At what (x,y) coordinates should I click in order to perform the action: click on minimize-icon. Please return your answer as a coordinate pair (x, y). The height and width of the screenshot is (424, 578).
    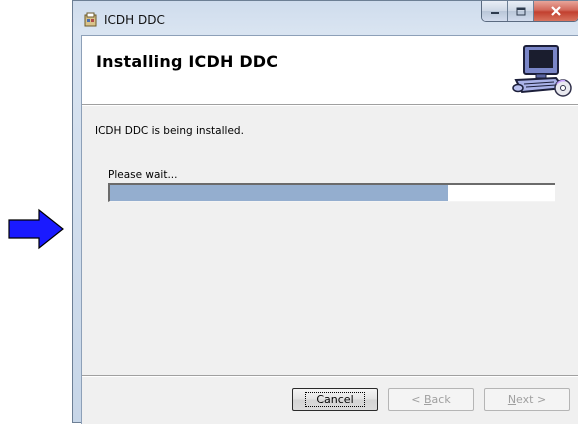
    Looking at the image, I should click on (494, 13).